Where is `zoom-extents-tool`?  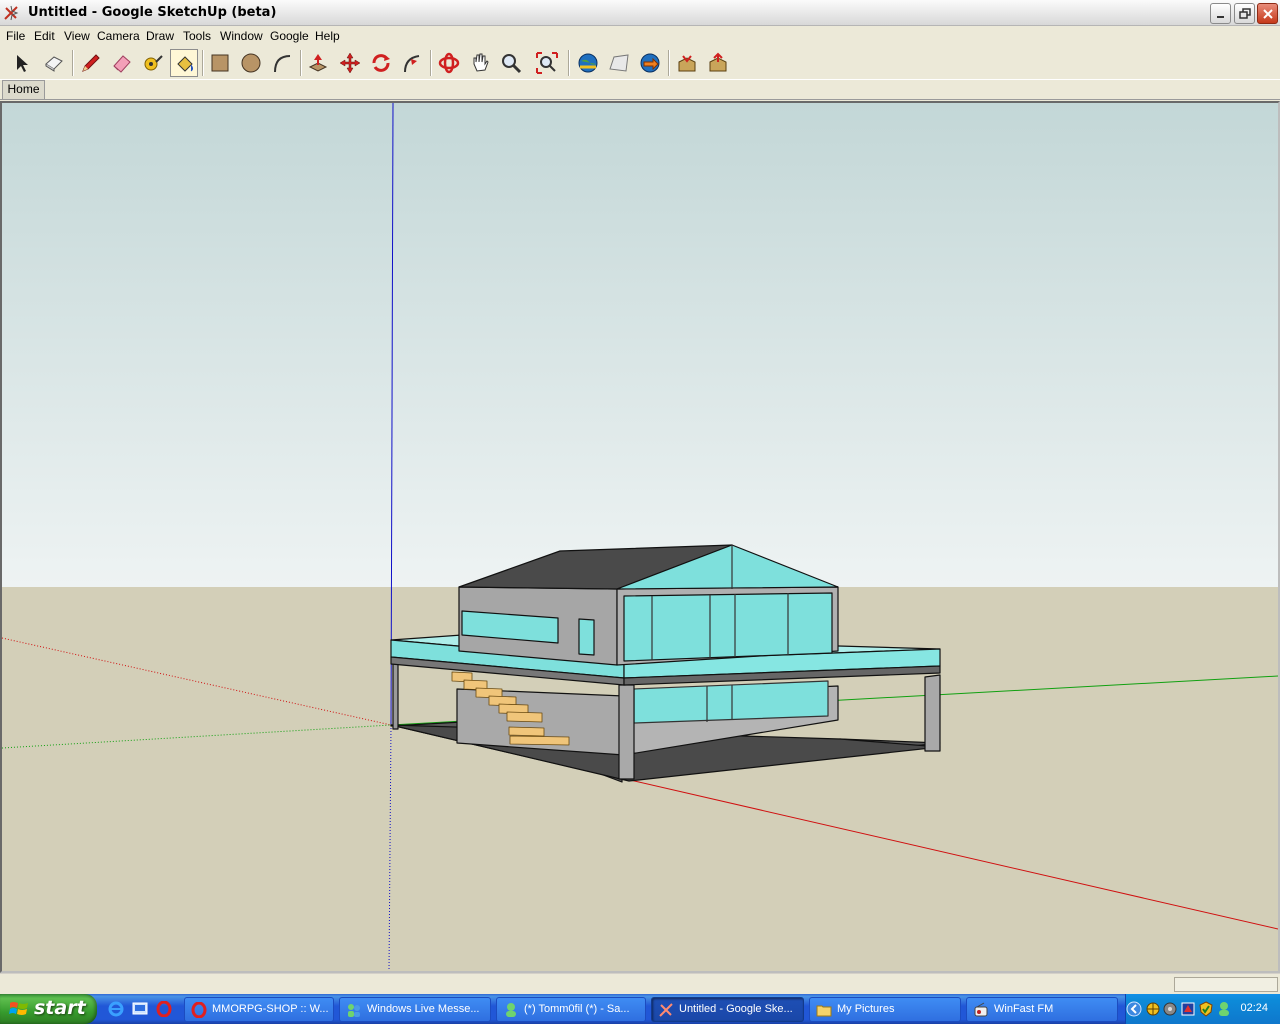
zoom-extents-tool is located at coordinates (547, 63).